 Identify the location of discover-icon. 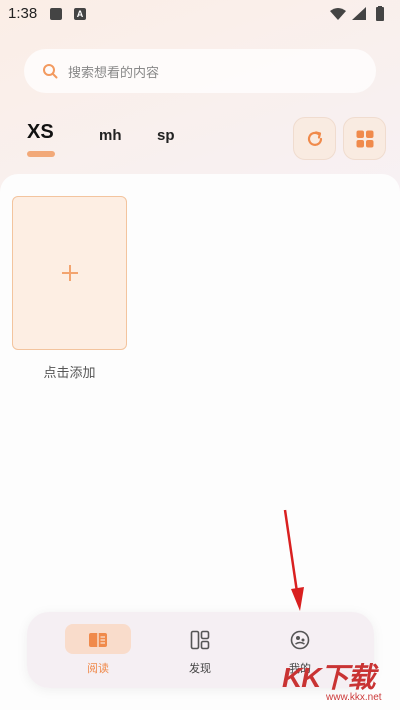
(200, 640).